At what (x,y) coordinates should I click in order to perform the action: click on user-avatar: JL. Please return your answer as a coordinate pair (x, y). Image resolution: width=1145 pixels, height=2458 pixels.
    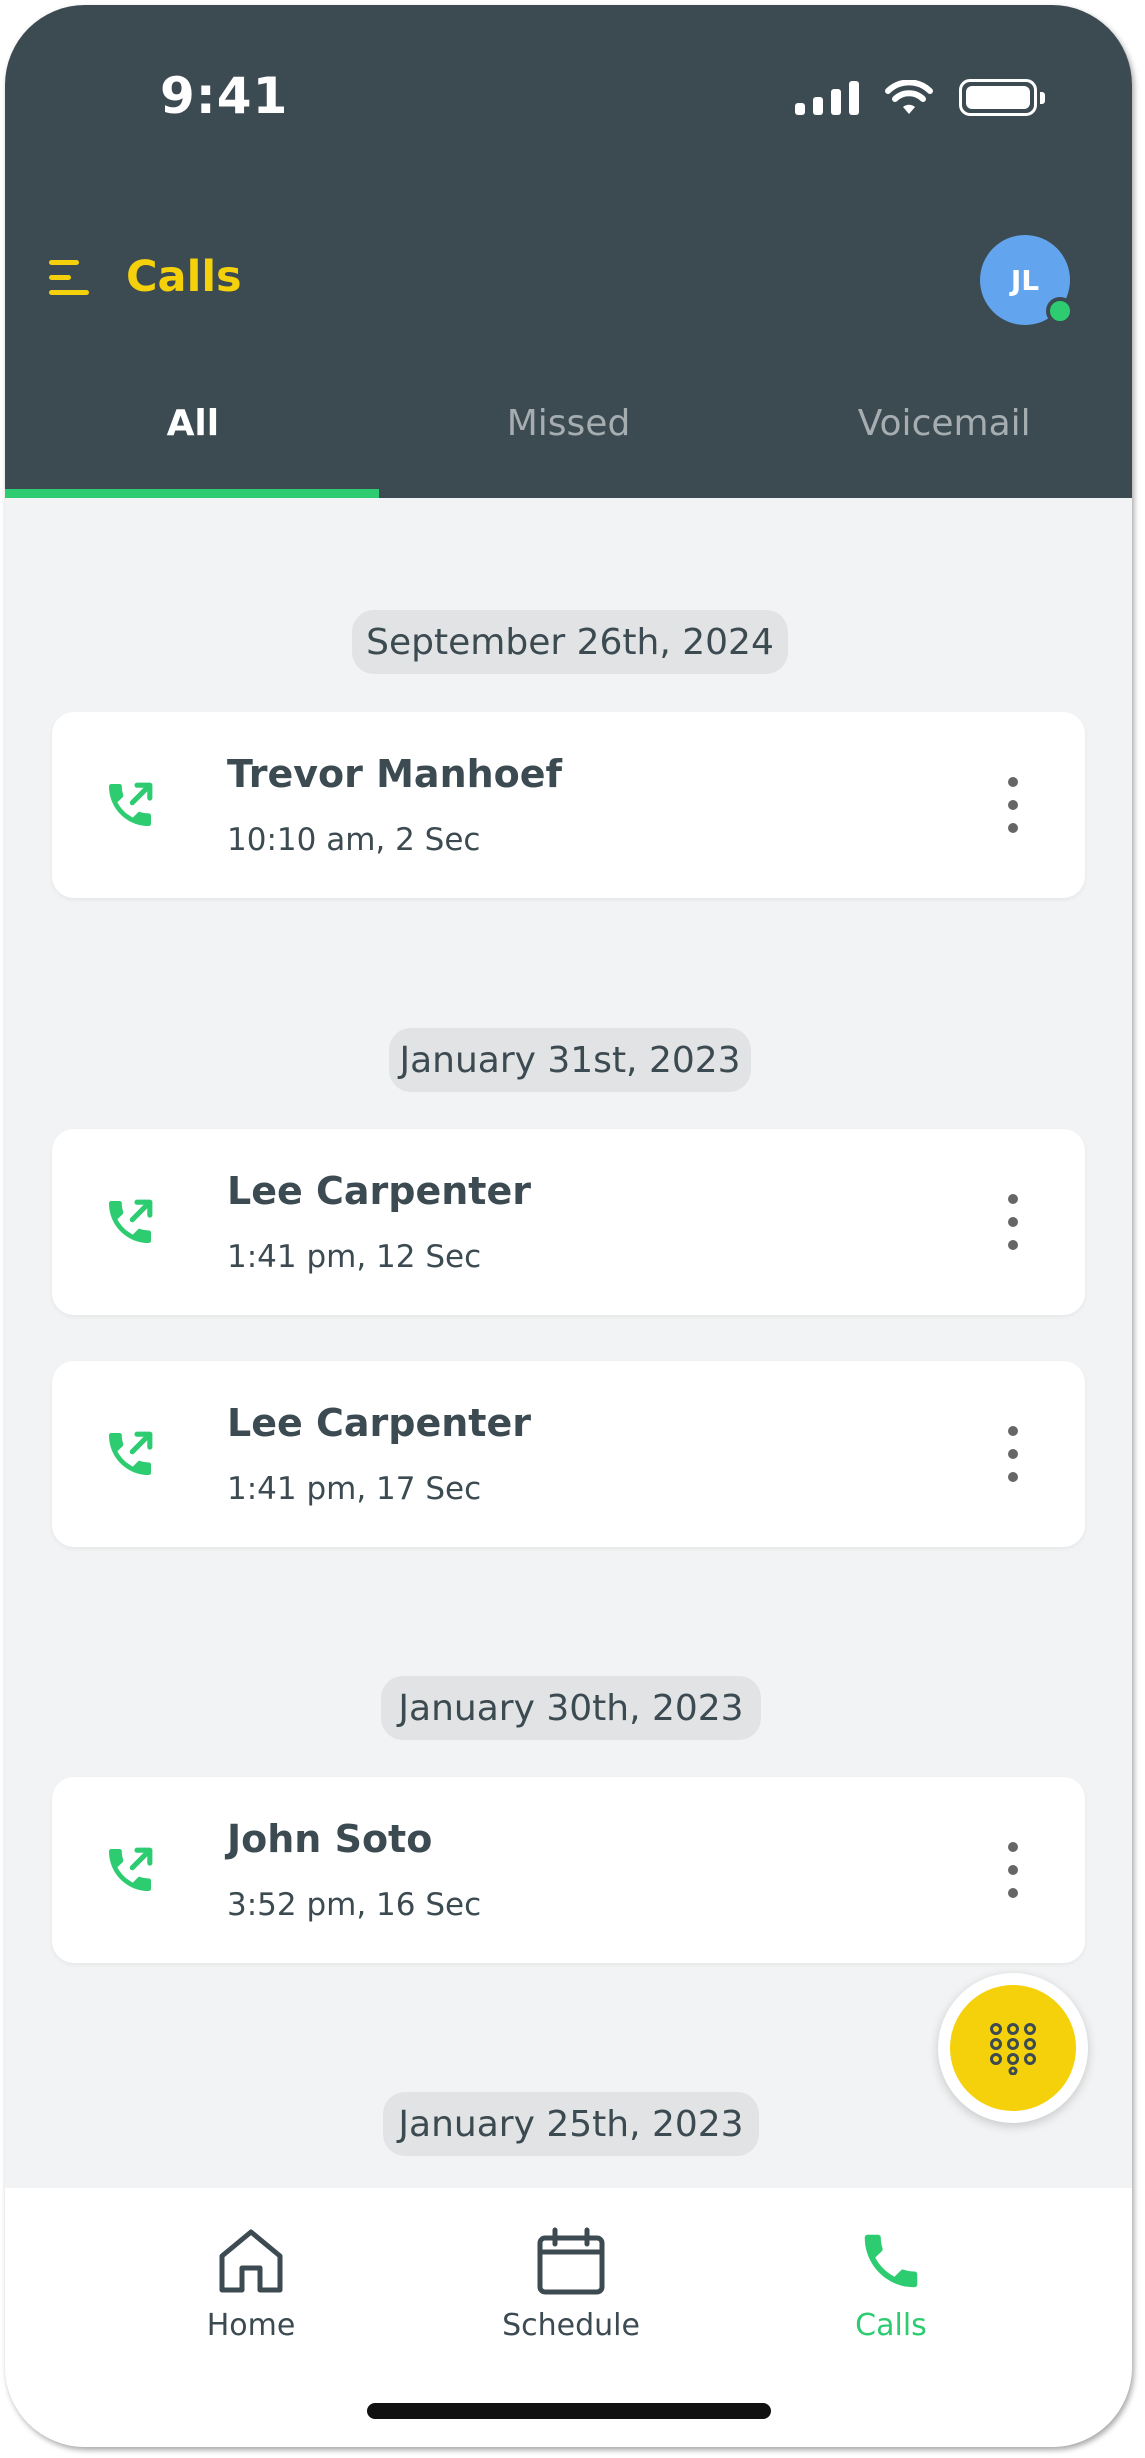
    Looking at the image, I should click on (1027, 280).